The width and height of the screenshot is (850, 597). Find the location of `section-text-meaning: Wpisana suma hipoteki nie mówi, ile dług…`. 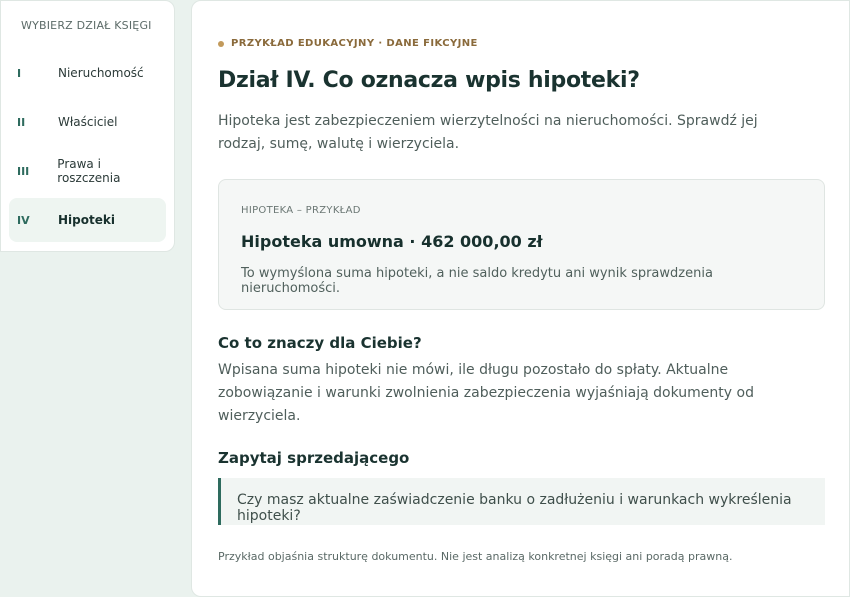

section-text-meaning: Wpisana suma hipoteki nie mówi, ile dług… is located at coordinates (486, 393).